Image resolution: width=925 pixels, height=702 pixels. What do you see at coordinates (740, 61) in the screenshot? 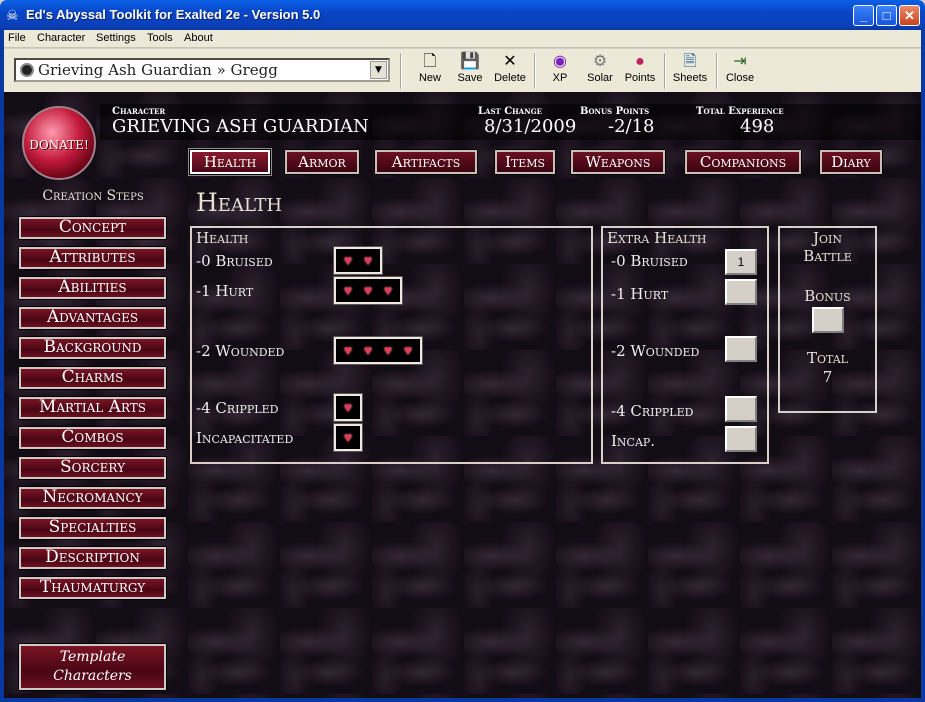
I see `close-door-icon: ⇥` at bounding box center [740, 61].